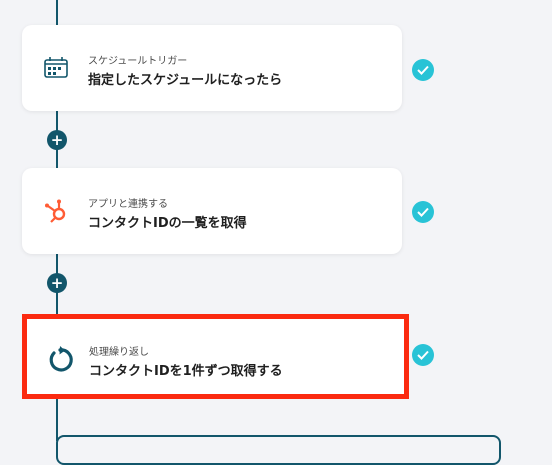 This screenshot has width=552, height=465. Describe the element at coordinates (185, 80) in the screenshot. I see `step-title: 指定したスケジュールになったら` at that location.